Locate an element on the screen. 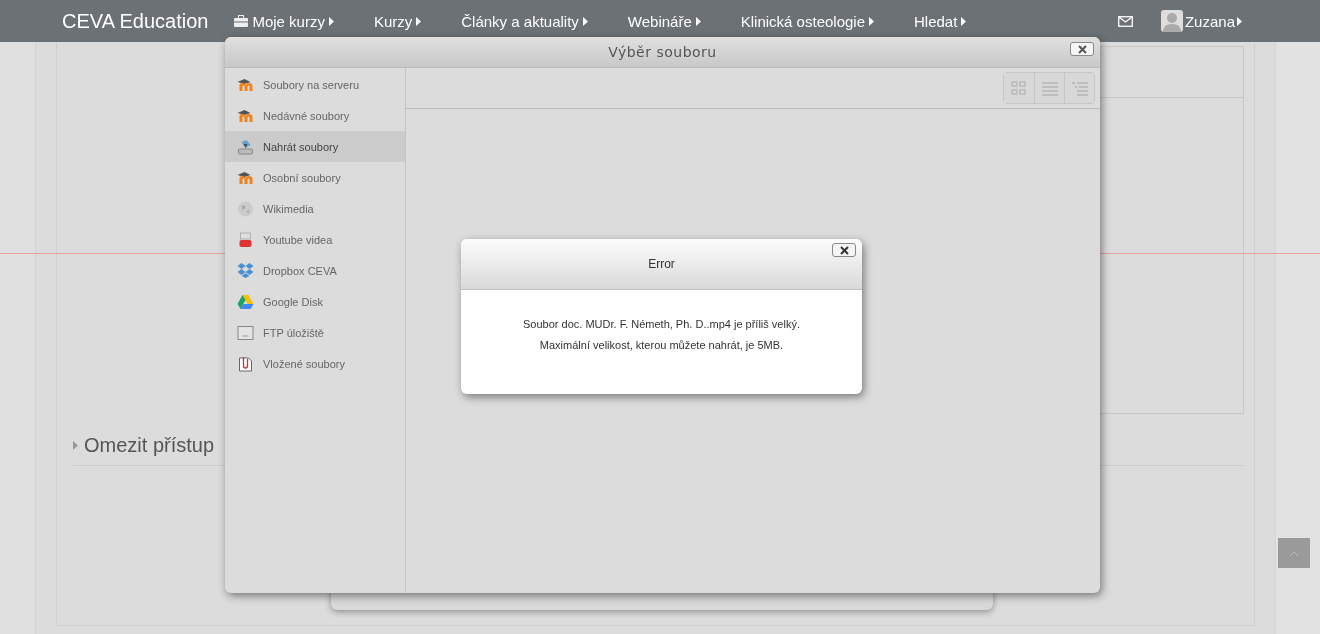 This screenshot has height=634, width=1320. menu-item: Hledat is located at coordinates (940, 21).